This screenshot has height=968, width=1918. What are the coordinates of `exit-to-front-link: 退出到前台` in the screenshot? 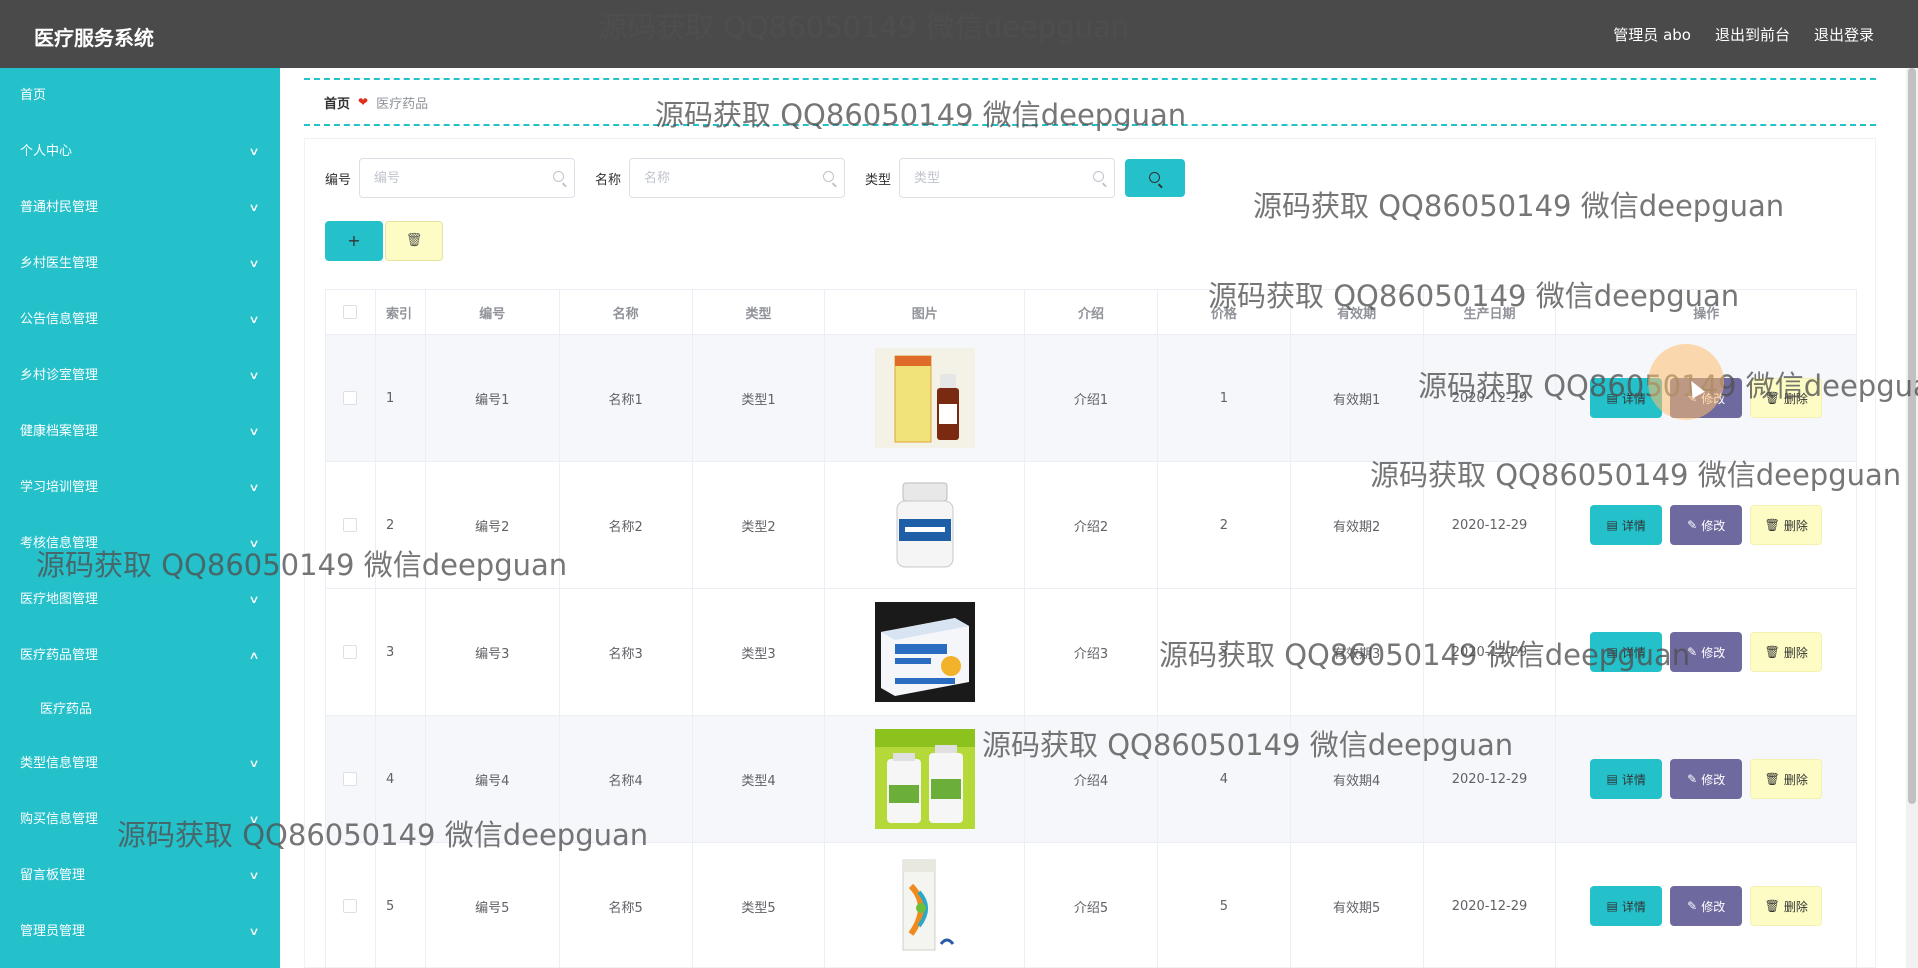 It's located at (1752, 34).